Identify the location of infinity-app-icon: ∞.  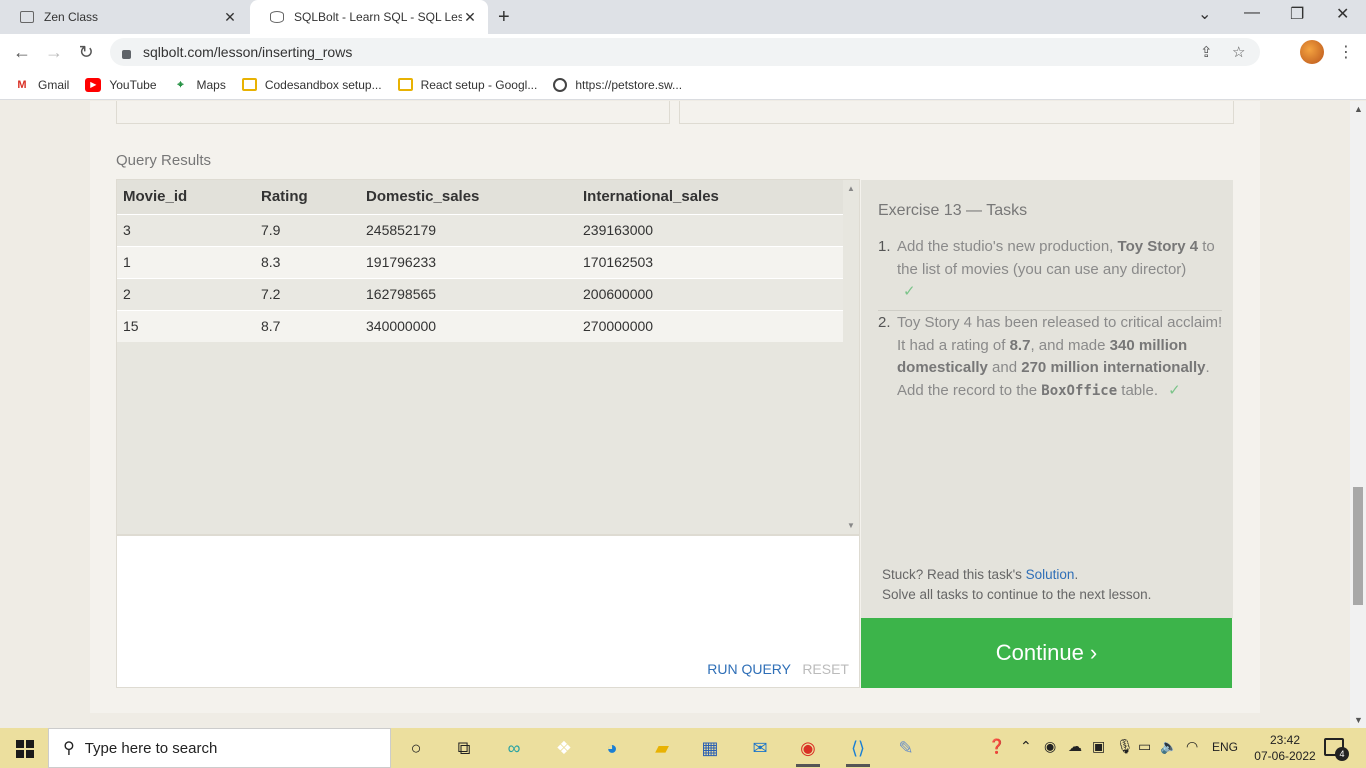
(514, 748).